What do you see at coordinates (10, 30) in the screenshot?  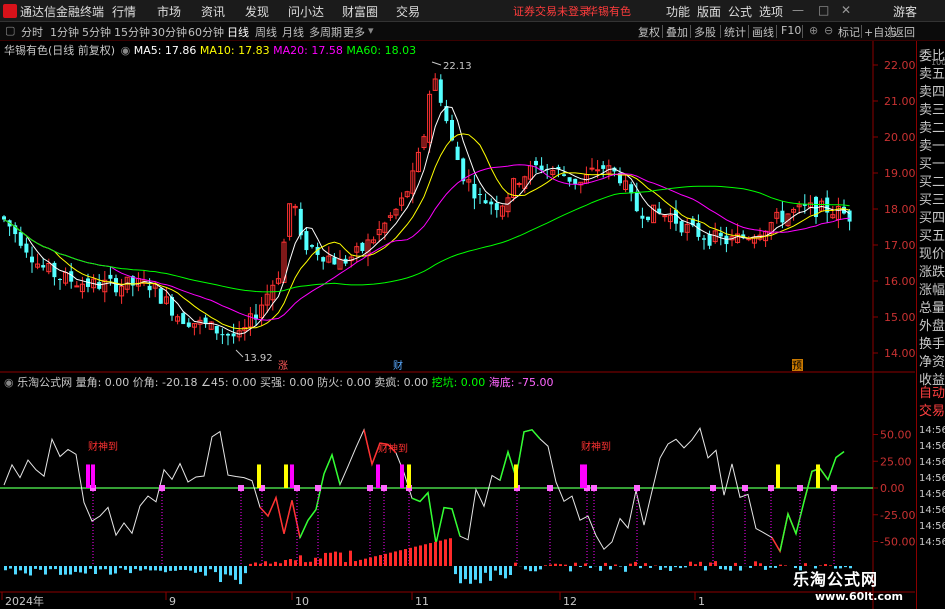 I see `expand-icon: ▢` at bounding box center [10, 30].